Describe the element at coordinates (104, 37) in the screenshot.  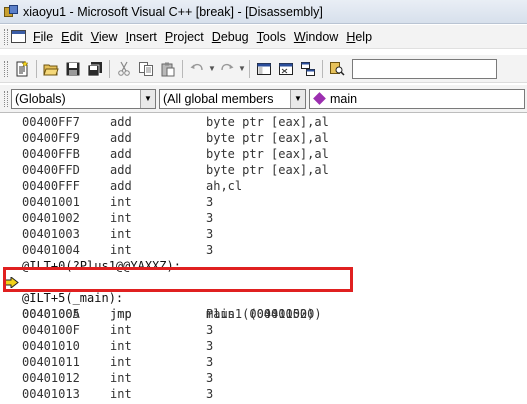
I see `menu-view: View` at that location.